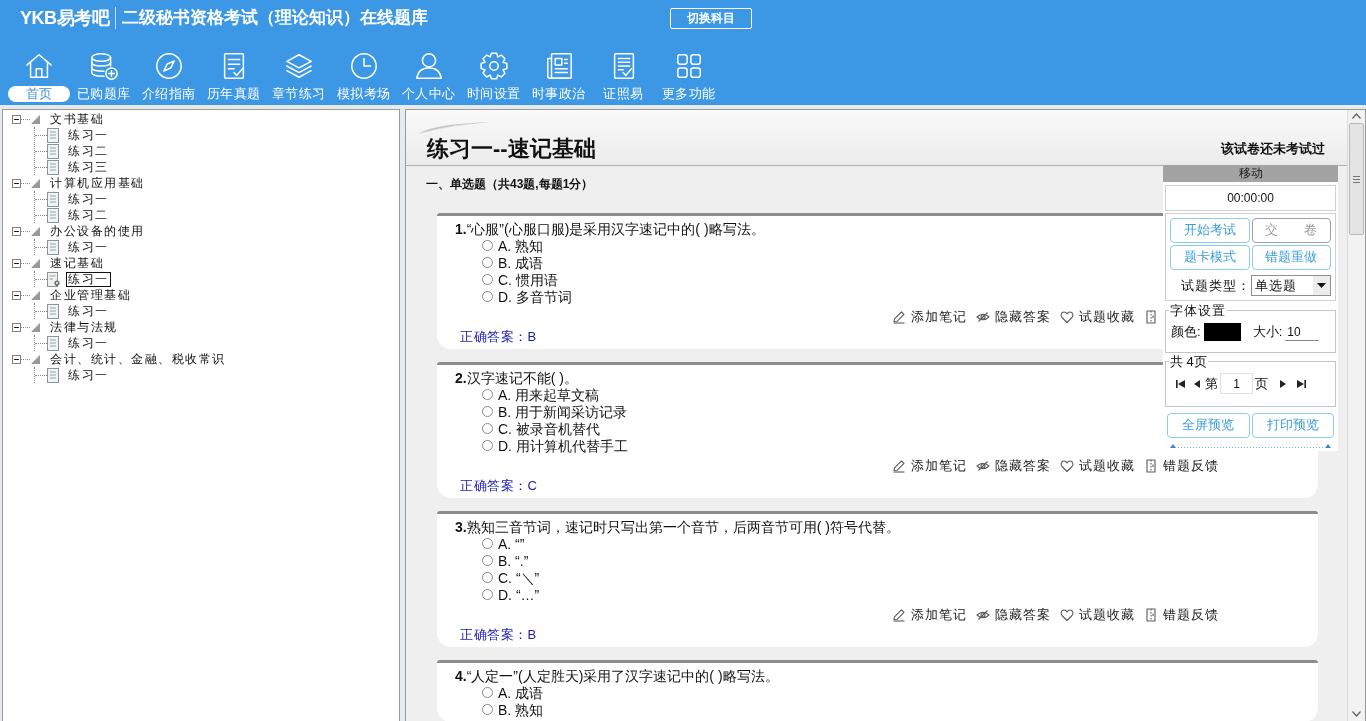 The width and height of the screenshot is (1366, 721). Describe the element at coordinates (1273, 149) in the screenshot. I see `exam-status-text: 该试卷还未考试过` at that location.